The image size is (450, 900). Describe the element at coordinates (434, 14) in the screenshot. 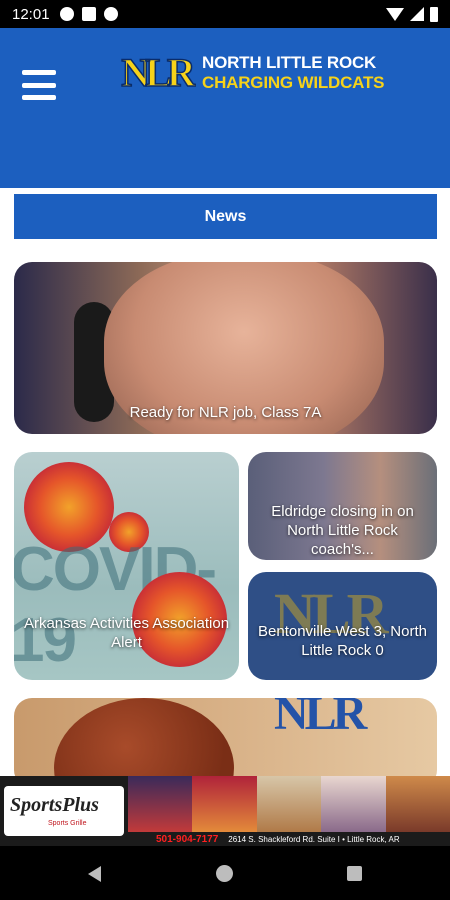

I see `battery-icon` at that location.